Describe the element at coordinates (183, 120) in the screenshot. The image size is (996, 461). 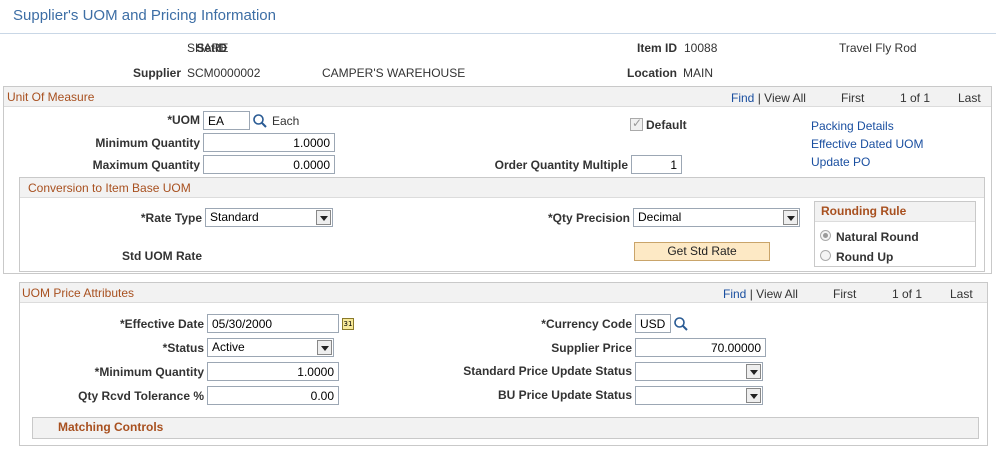
I see `uom-label: *UOM` at that location.